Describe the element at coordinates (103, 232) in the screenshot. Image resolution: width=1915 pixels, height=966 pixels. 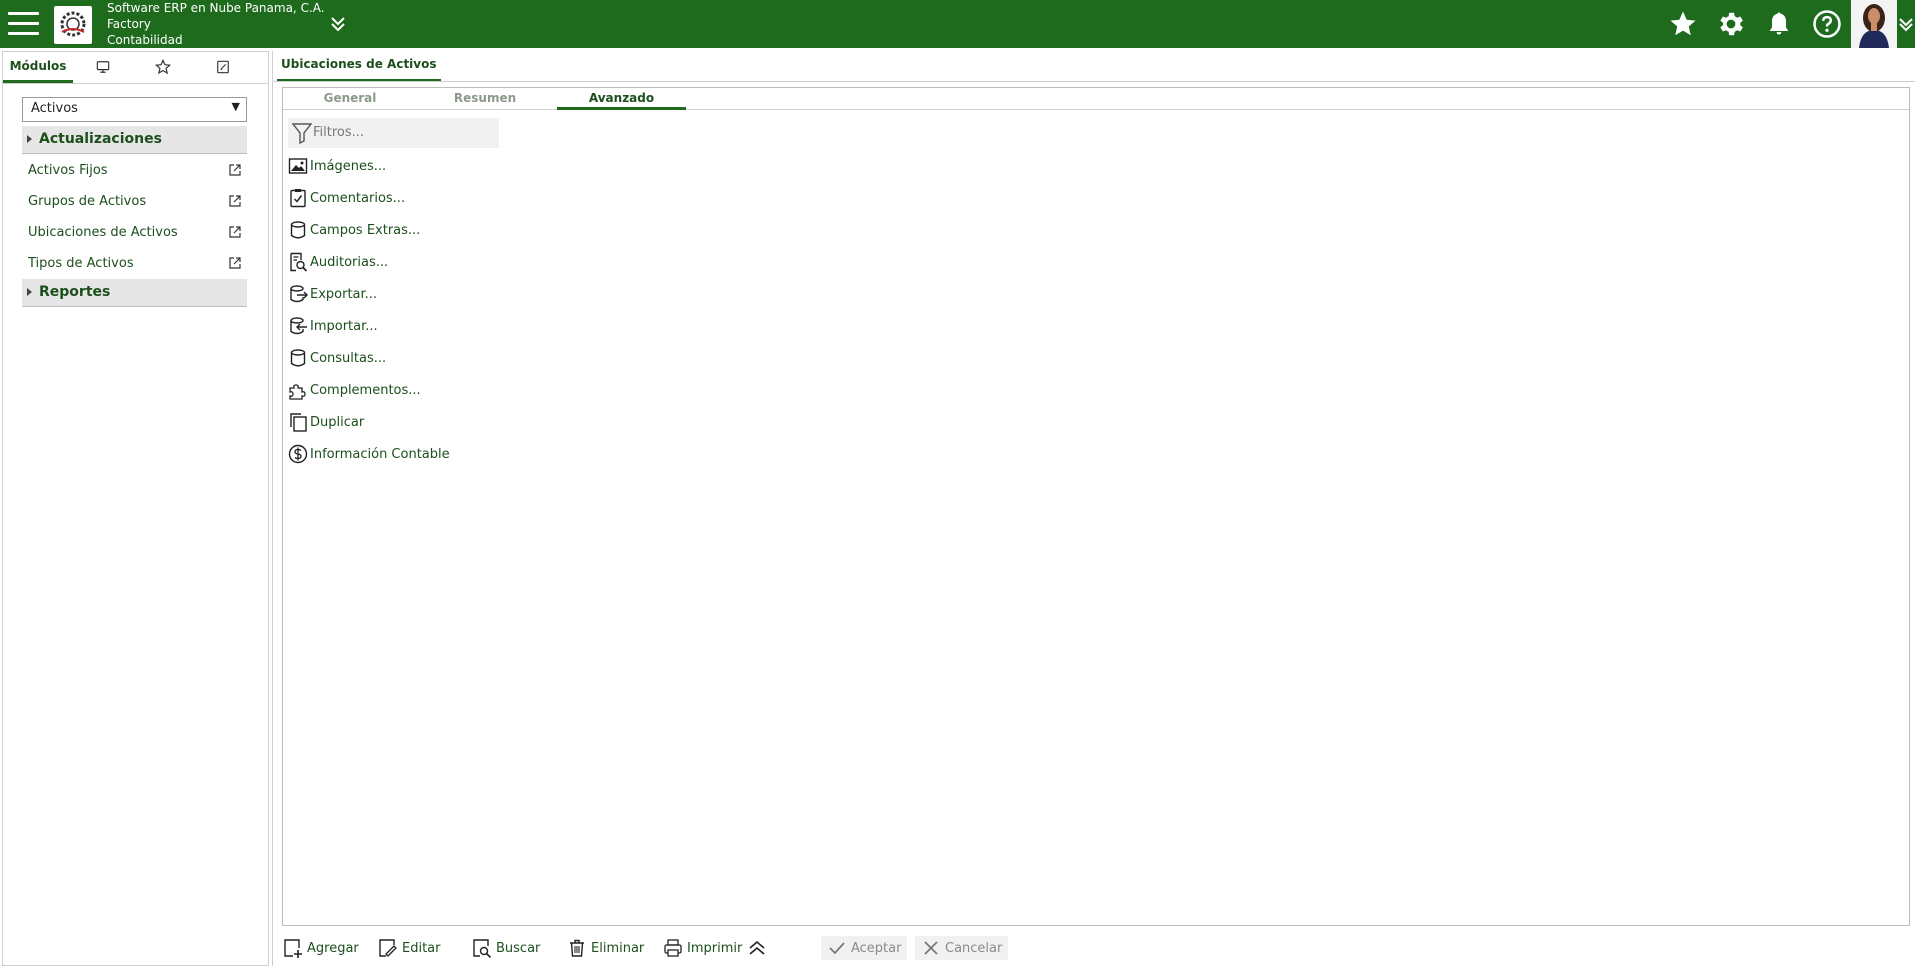
I see `sidebar-item-label: Ubicaciones de Activos` at that location.